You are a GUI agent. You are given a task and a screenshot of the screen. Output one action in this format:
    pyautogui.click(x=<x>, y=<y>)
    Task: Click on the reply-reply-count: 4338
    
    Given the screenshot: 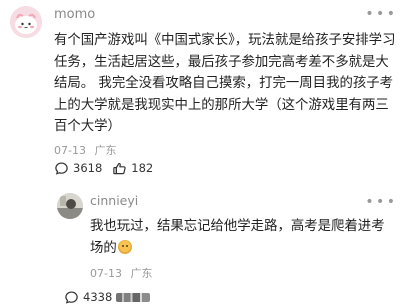 What is the action you would take?
    pyautogui.click(x=98, y=297)
    